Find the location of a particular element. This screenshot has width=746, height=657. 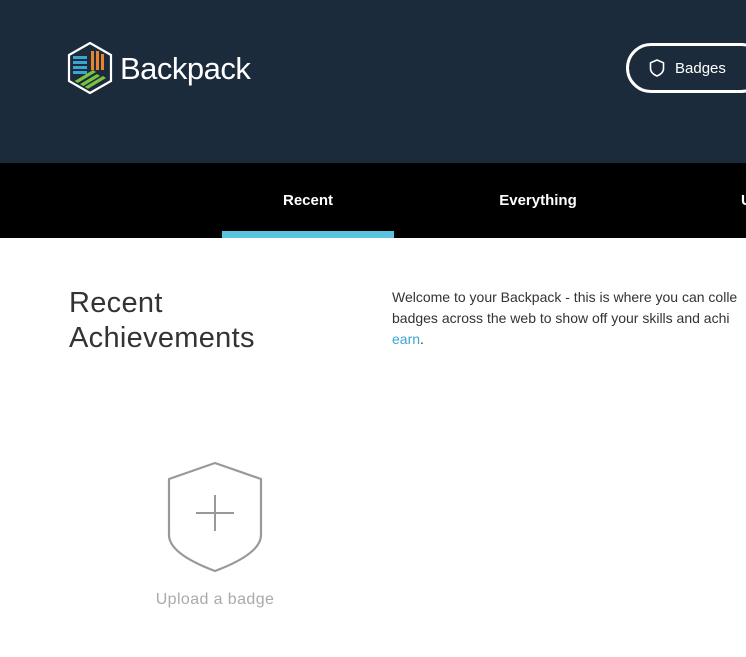

tab-recent-label: Recent is located at coordinates (308, 200).